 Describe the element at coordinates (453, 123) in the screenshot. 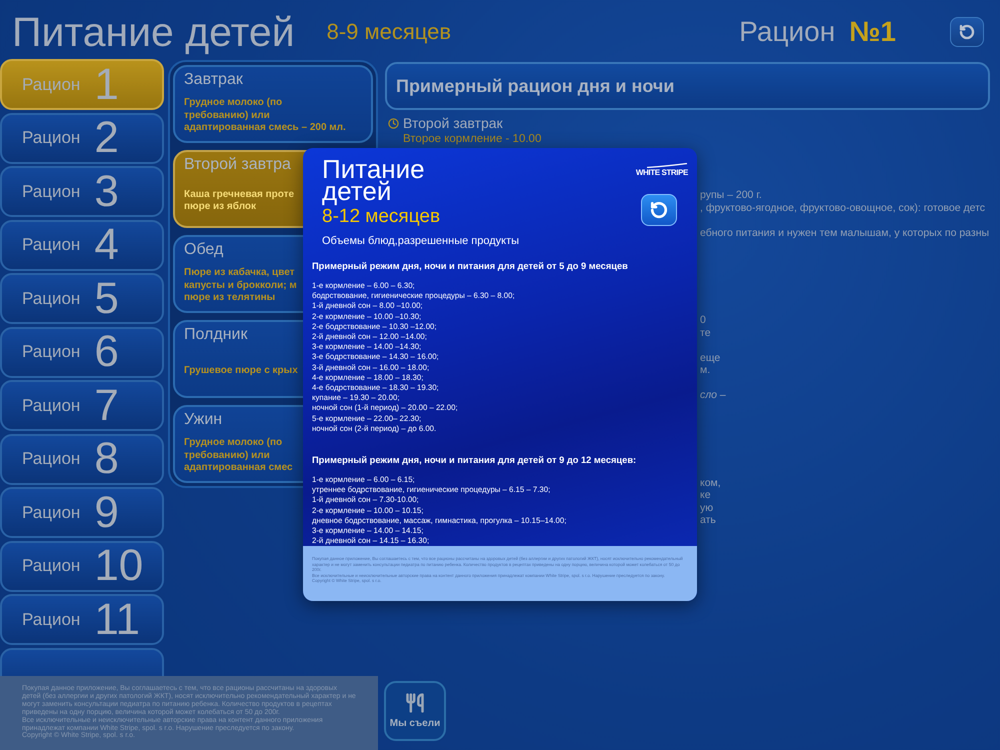

I see `meal-heading: Второй завтрак` at that location.